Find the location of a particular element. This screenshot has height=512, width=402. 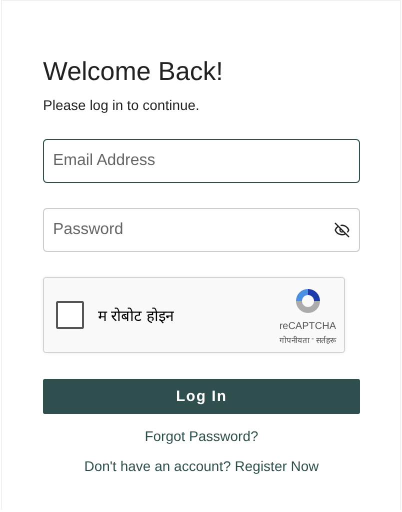

email-field: Email Address is located at coordinates (201, 161).